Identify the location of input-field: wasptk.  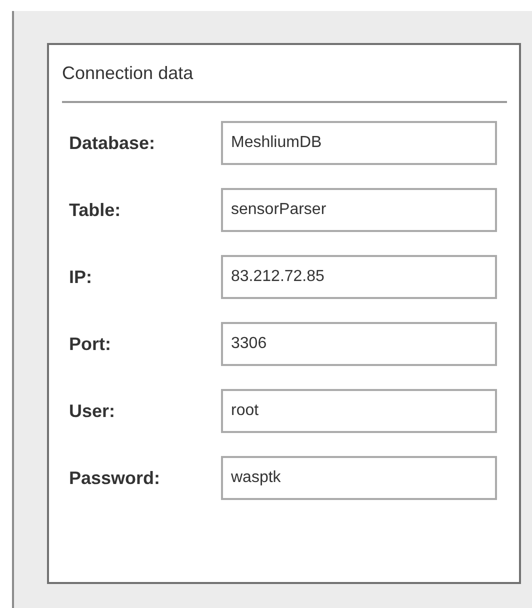
(359, 478).